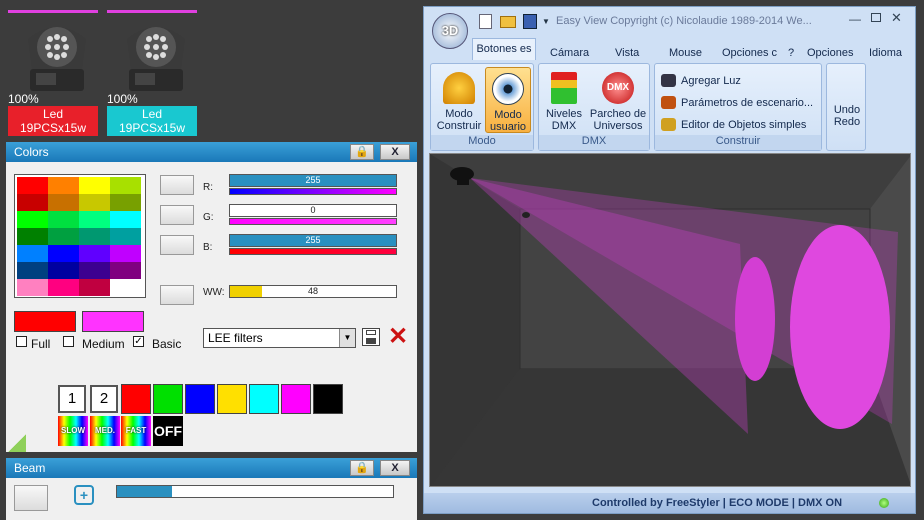  Describe the element at coordinates (701, 80) in the screenshot. I see `agregar-luz-item: Agregar Luz` at that location.